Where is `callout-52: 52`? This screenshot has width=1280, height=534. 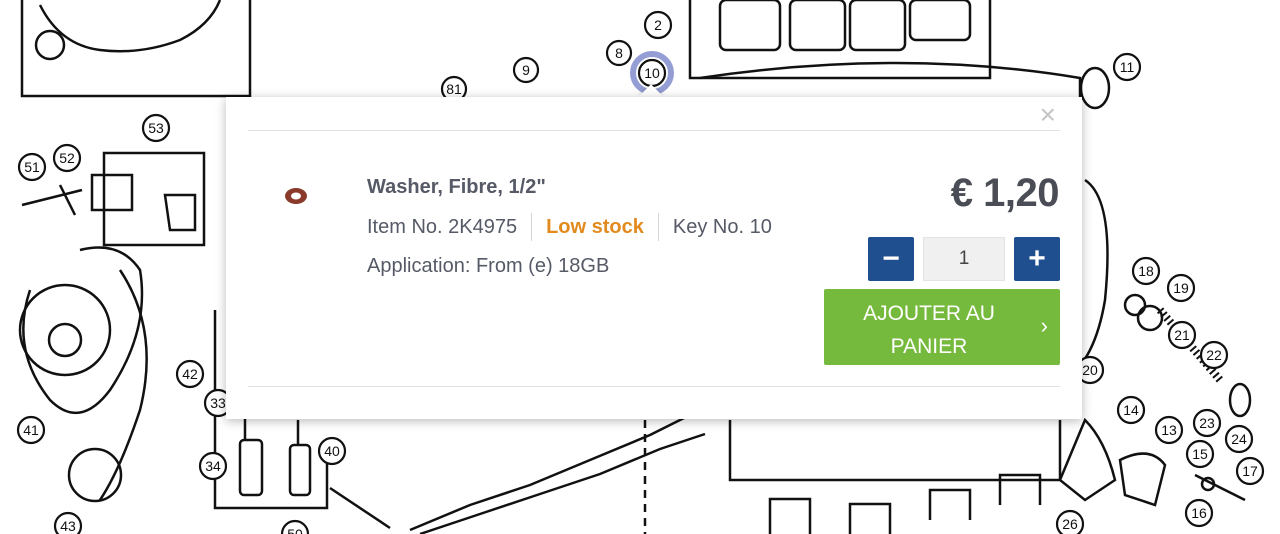
callout-52: 52 is located at coordinates (67, 158).